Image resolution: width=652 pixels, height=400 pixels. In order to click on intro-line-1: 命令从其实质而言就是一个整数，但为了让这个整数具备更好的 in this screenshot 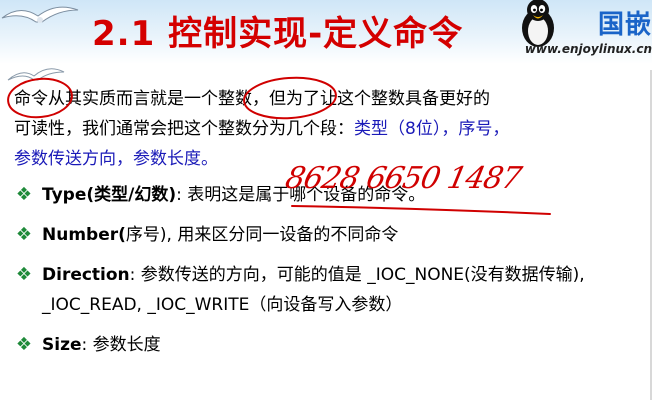, I will do `click(252, 99)`.